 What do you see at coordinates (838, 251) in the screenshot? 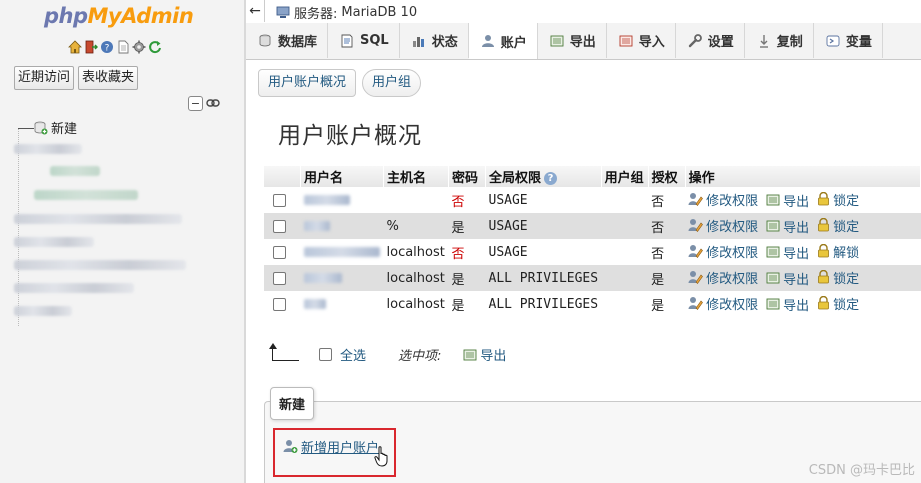
I see `lock-toggle-link: 解锁` at bounding box center [838, 251].